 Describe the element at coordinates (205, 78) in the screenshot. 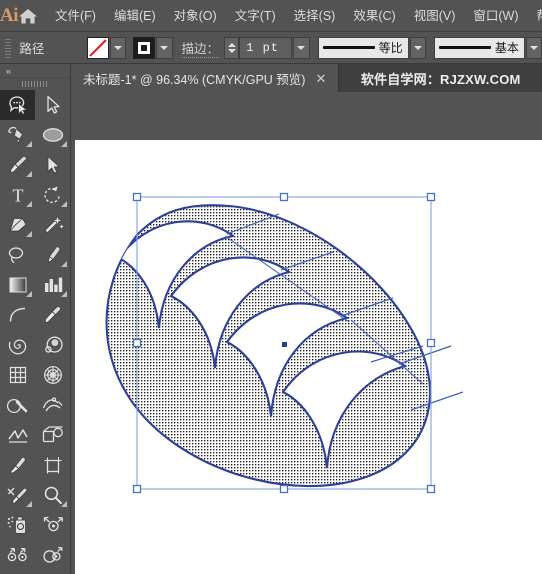

I see `document-tab: 未标题-1* @ 96.34% (CMYK/GPU 预览) ✕` at that location.